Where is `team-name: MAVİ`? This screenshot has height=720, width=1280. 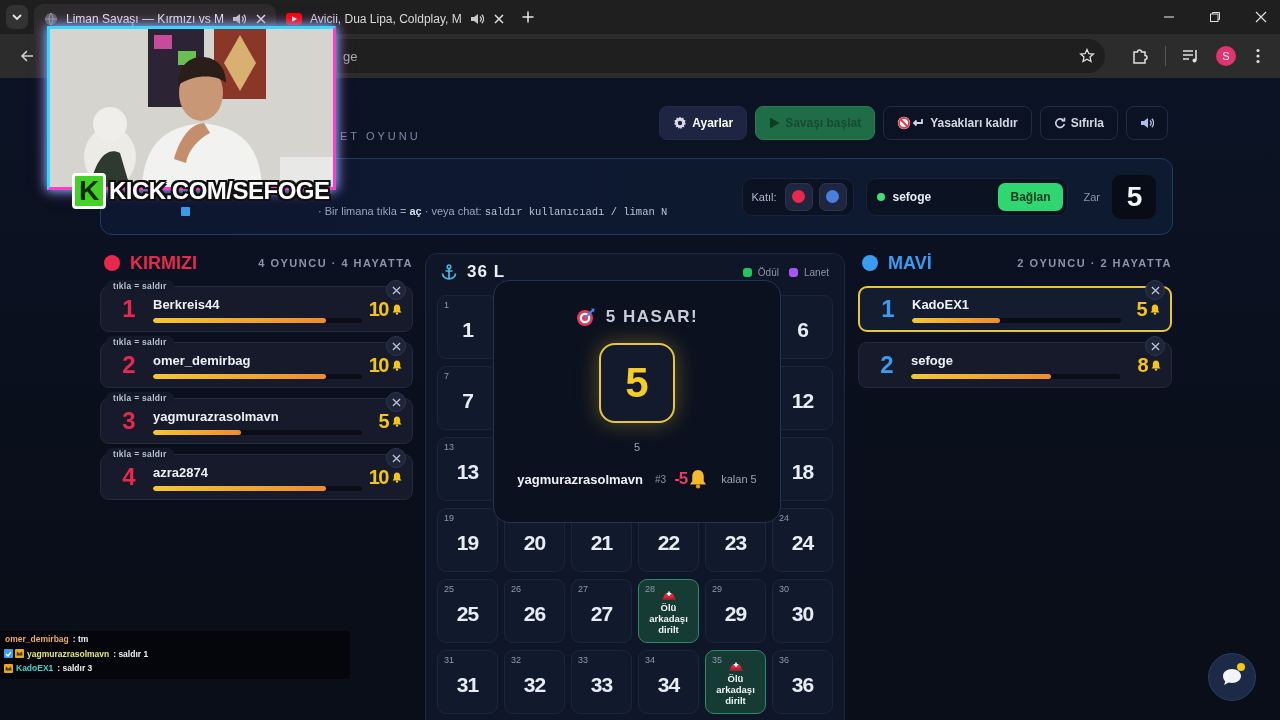 team-name: MAVİ is located at coordinates (910, 263).